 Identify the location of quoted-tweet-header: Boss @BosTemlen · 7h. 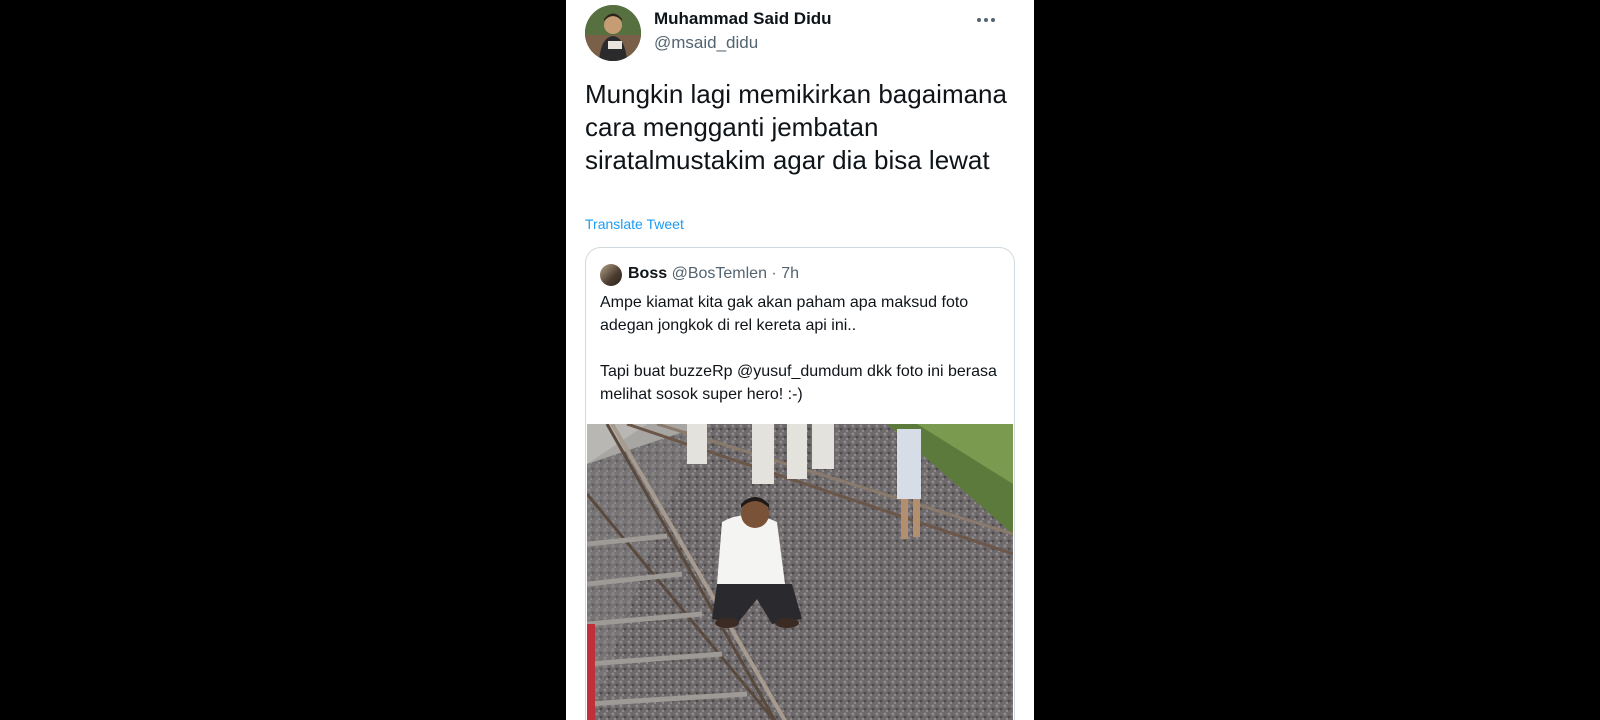
(713, 274).